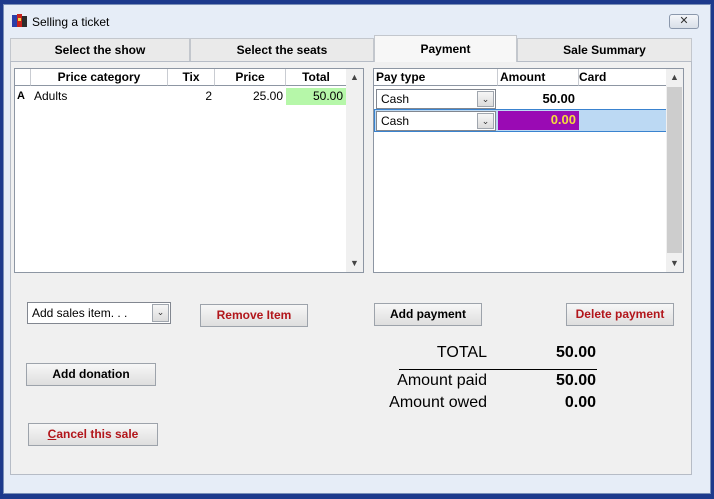 This screenshot has width=714, height=499. Describe the element at coordinates (316, 77) in the screenshot. I see `total-header: Total` at that location.